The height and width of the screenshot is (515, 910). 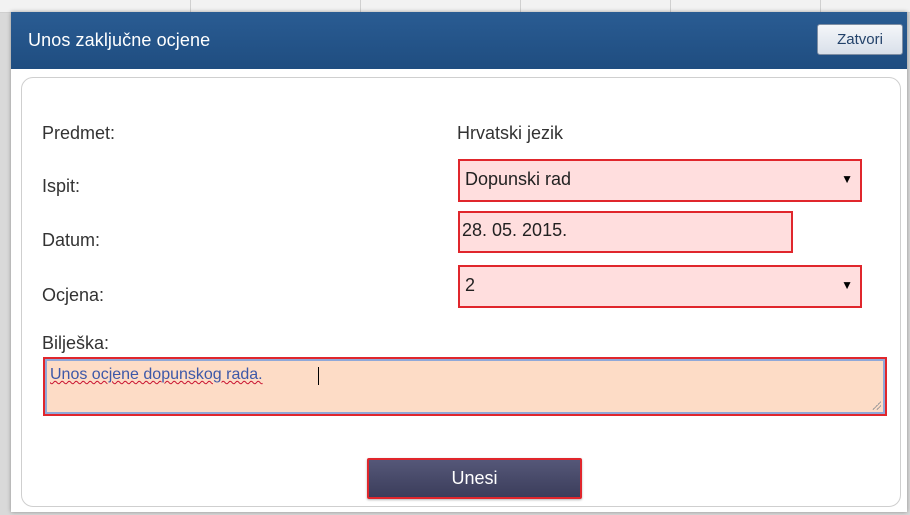 What do you see at coordinates (860, 39) in the screenshot?
I see `close-button: Zatvori` at bounding box center [860, 39].